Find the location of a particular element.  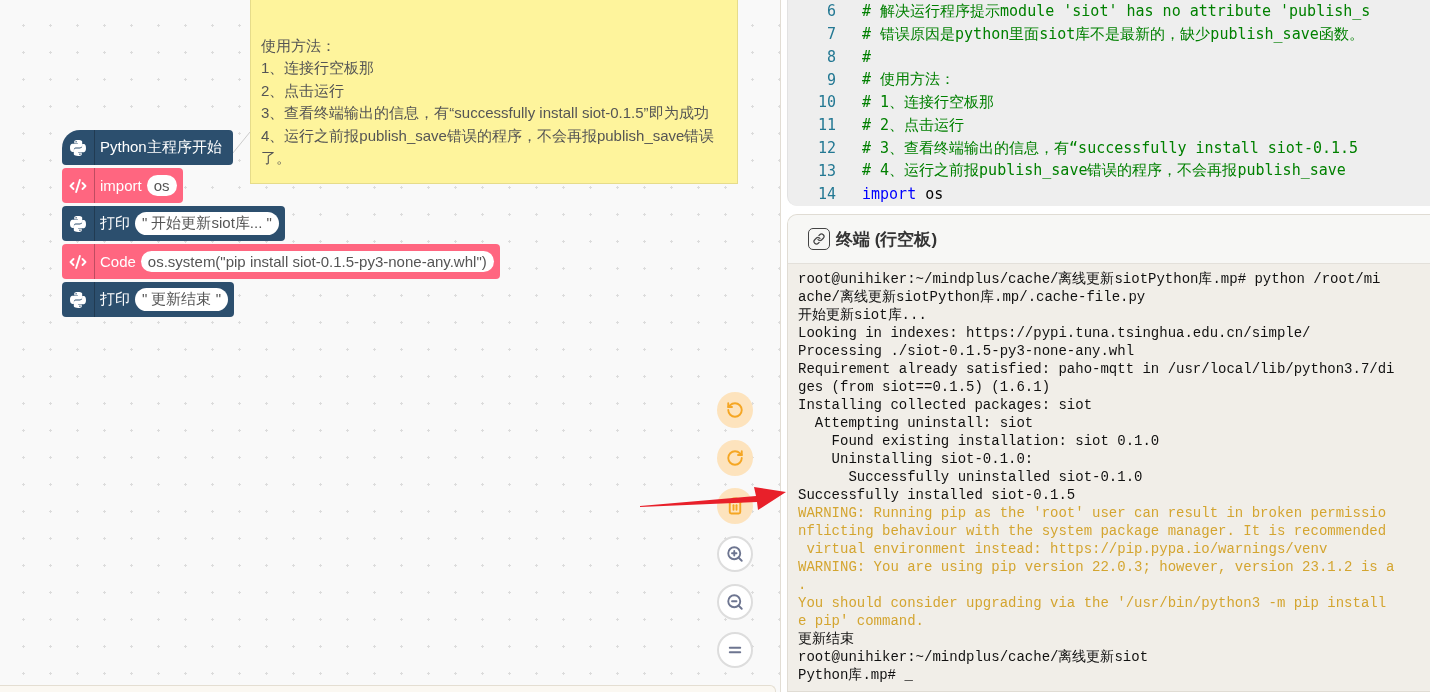

code-line: # 错误原因是python里面siot库不是最新的，缺少publish_save函数。 is located at coordinates (1113, 34).